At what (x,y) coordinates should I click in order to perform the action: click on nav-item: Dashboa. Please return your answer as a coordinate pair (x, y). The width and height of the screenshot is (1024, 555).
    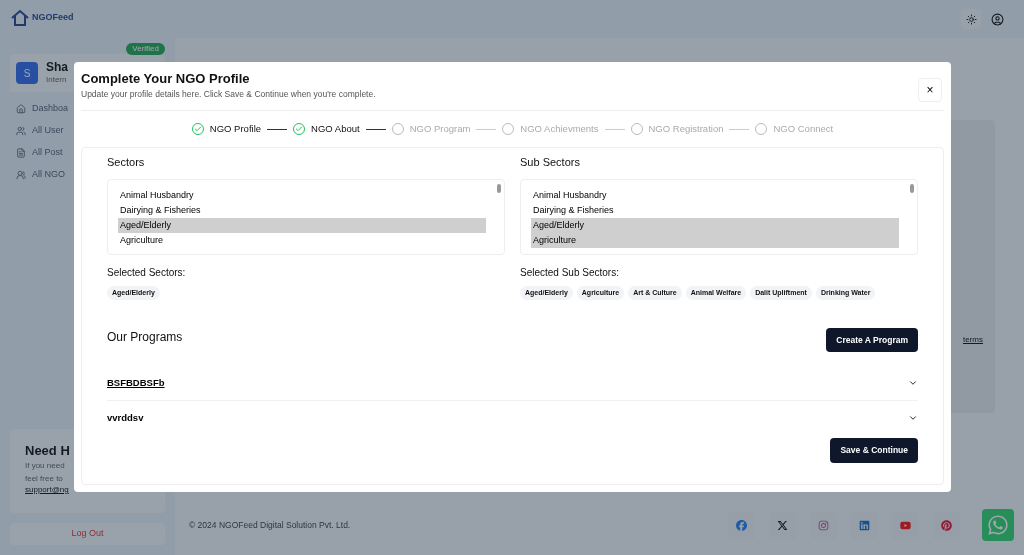
    Looking at the image, I should click on (50, 109).